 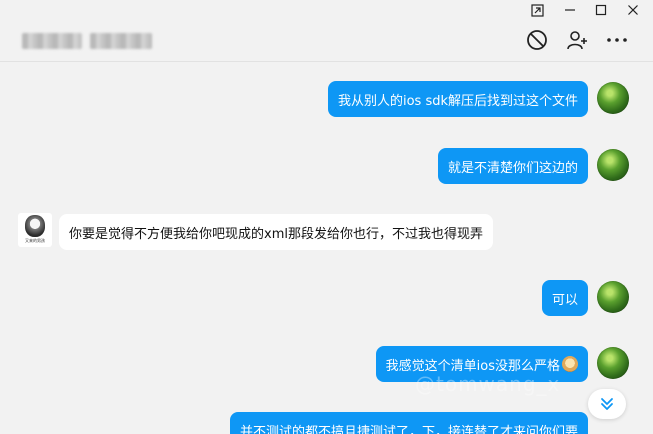 I want to click on add-user-icon, so click(x=577, y=40).